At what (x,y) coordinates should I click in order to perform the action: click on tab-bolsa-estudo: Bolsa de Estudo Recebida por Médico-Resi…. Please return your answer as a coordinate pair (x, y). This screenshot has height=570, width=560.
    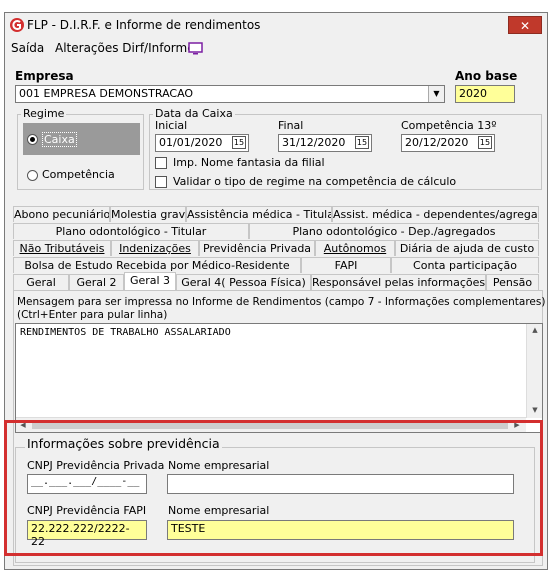
    Looking at the image, I should click on (157, 265).